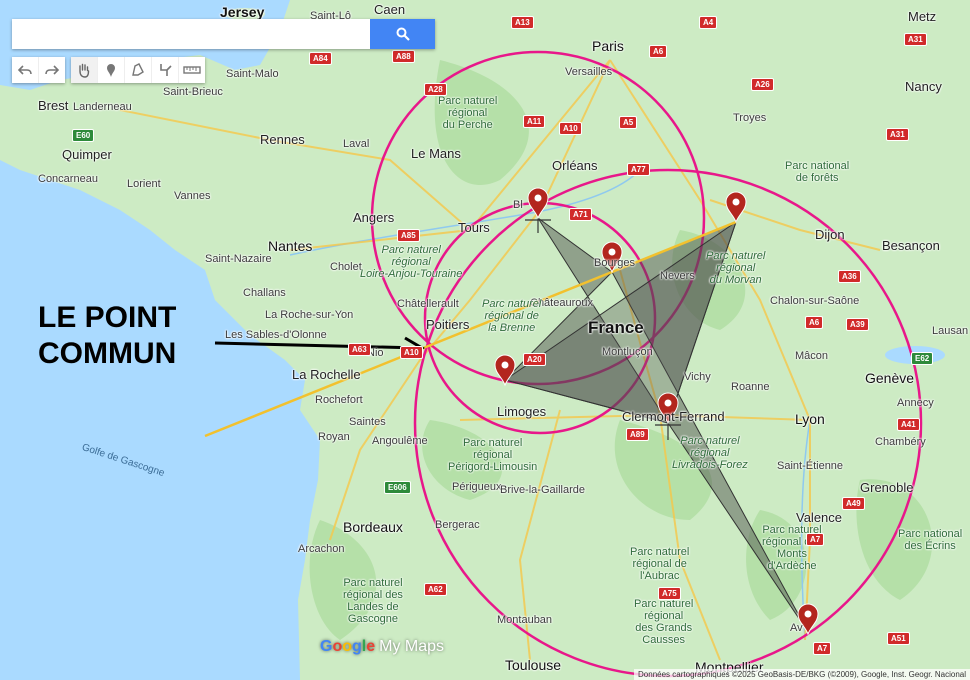 The height and width of the screenshot is (680, 970). Describe the element at coordinates (309, 315) in the screenshot. I see `place-la-roche-sur-yon: La Roche-sur-Yon` at that location.